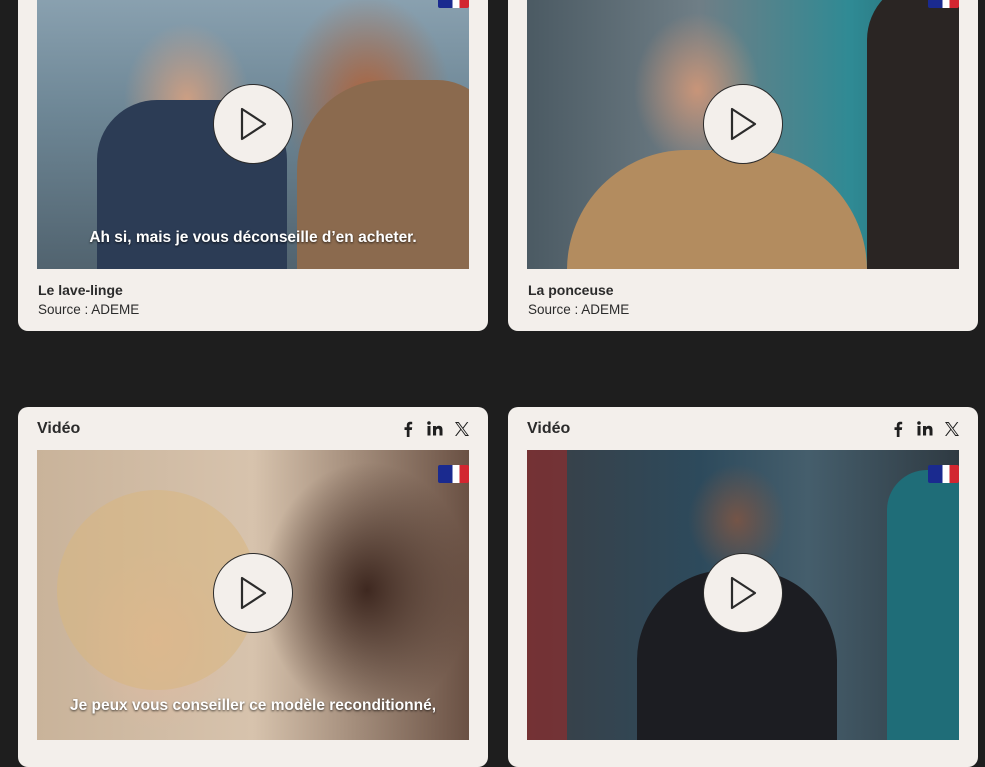  I want to click on video-title: La ponceuse, so click(571, 290).